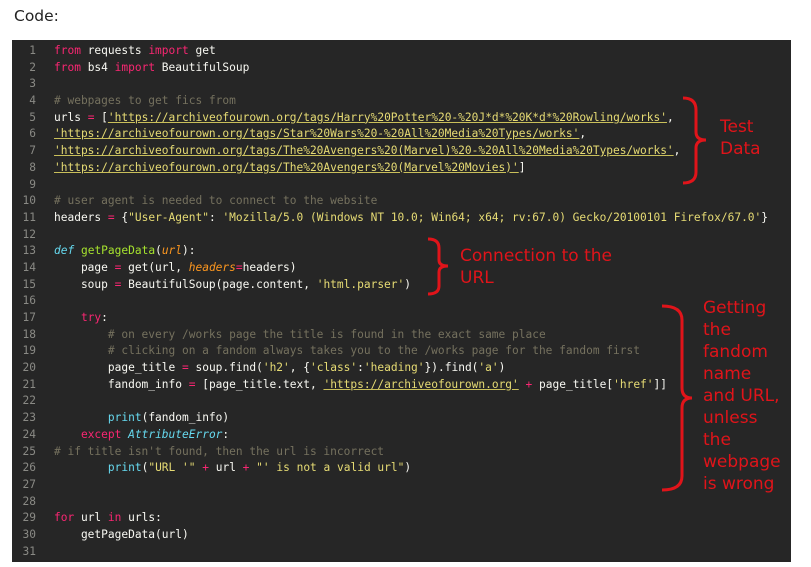  Describe the element at coordinates (536, 267) in the screenshot. I see `annotation-connection: Connection to the URL` at that location.